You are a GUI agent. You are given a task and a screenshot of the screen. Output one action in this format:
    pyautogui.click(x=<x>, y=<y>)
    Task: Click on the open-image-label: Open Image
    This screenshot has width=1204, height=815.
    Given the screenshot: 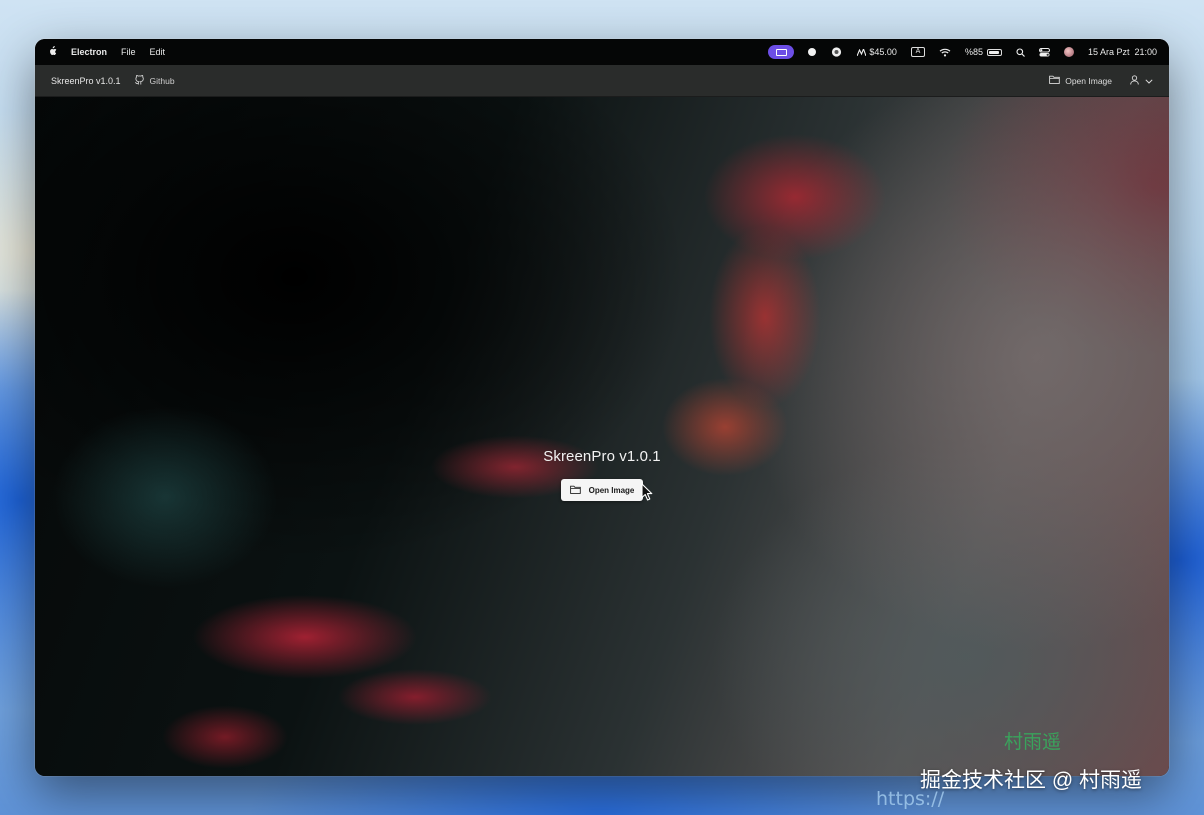 What is the action you would take?
    pyautogui.click(x=611, y=490)
    